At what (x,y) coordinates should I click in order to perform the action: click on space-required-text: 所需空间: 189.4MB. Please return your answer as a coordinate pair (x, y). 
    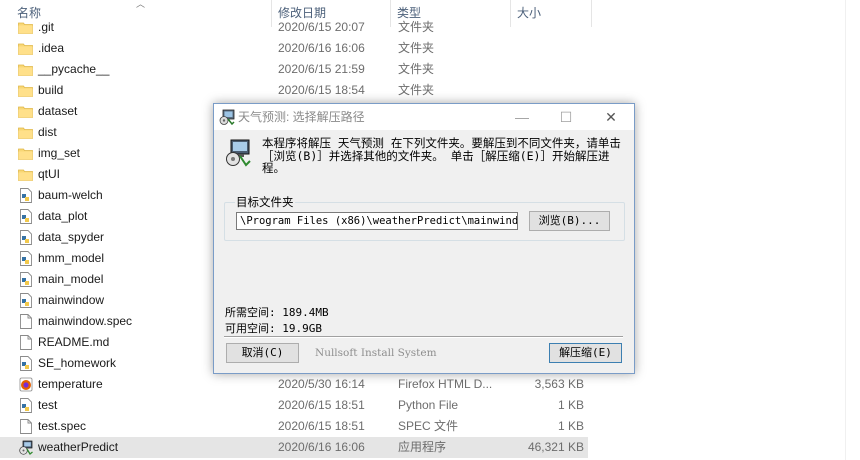
    Looking at the image, I should click on (277, 312).